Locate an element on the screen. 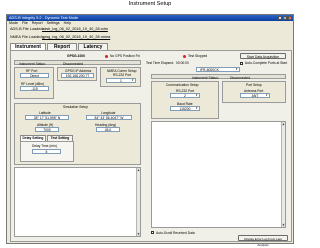 Image resolution: width=320 pixels, height=248 pixels. comm-setup-label: Communication Setup is located at coordinates (182, 85).